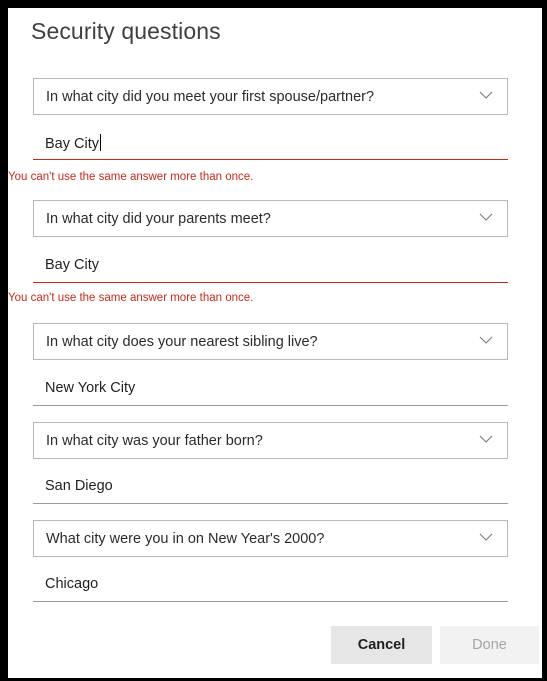 Image resolution: width=547 pixels, height=681 pixels. I want to click on answer-3-text: New York City, so click(90, 388).